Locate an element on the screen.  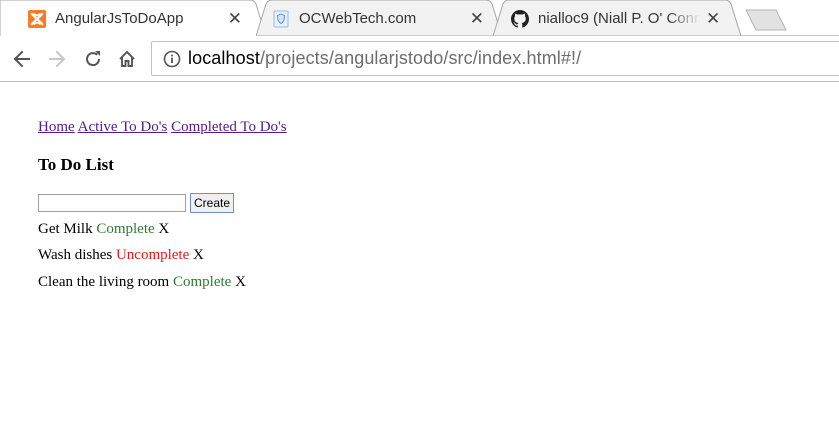
xampp-icon is located at coordinates (37, 18).